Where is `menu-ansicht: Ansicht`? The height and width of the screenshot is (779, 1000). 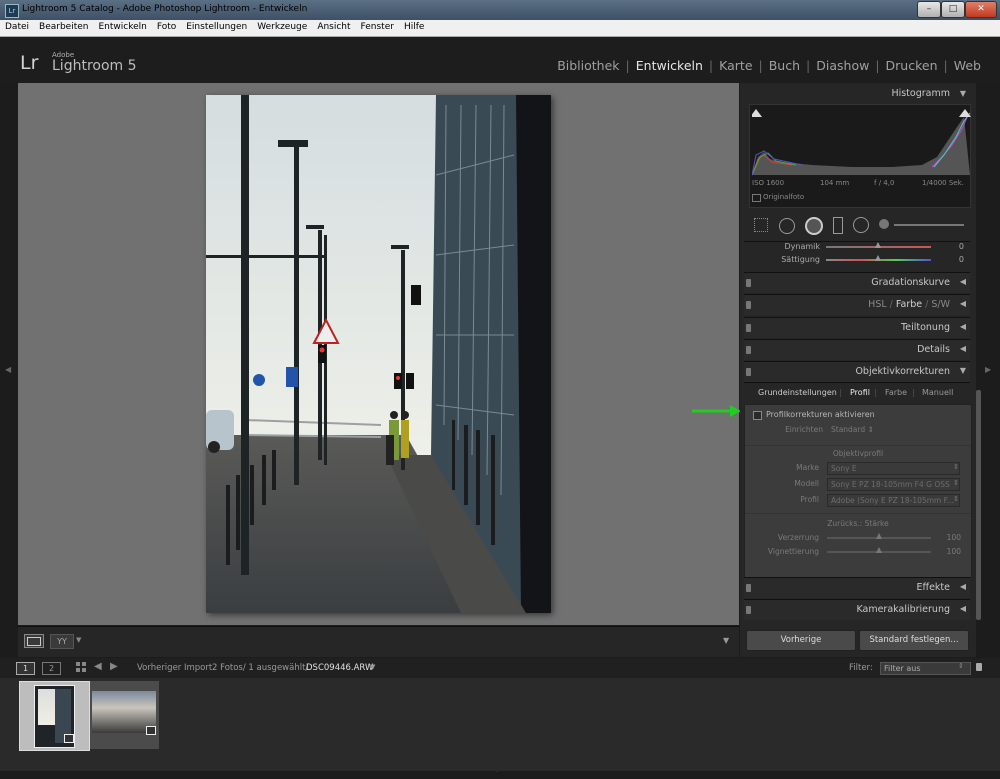
menu-ansicht: Ansicht is located at coordinates (333, 26).